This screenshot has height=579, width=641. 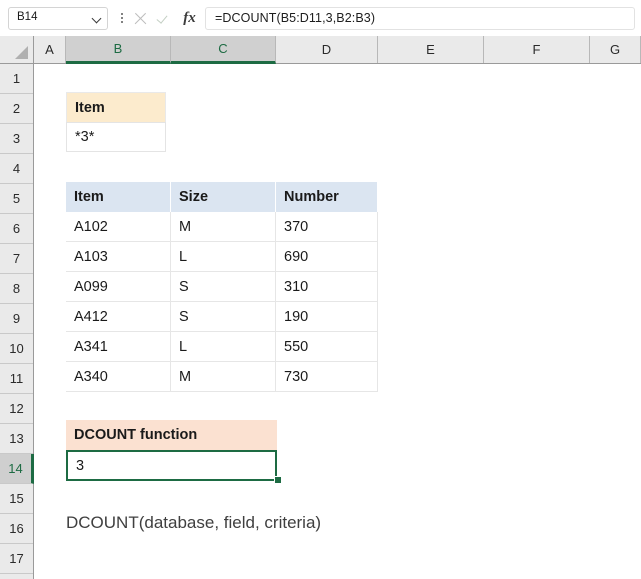 What do you see at coordinates (91, 316) in the screenshot?
I see `table-cell-value: A412` at bounding box center [91, 316].